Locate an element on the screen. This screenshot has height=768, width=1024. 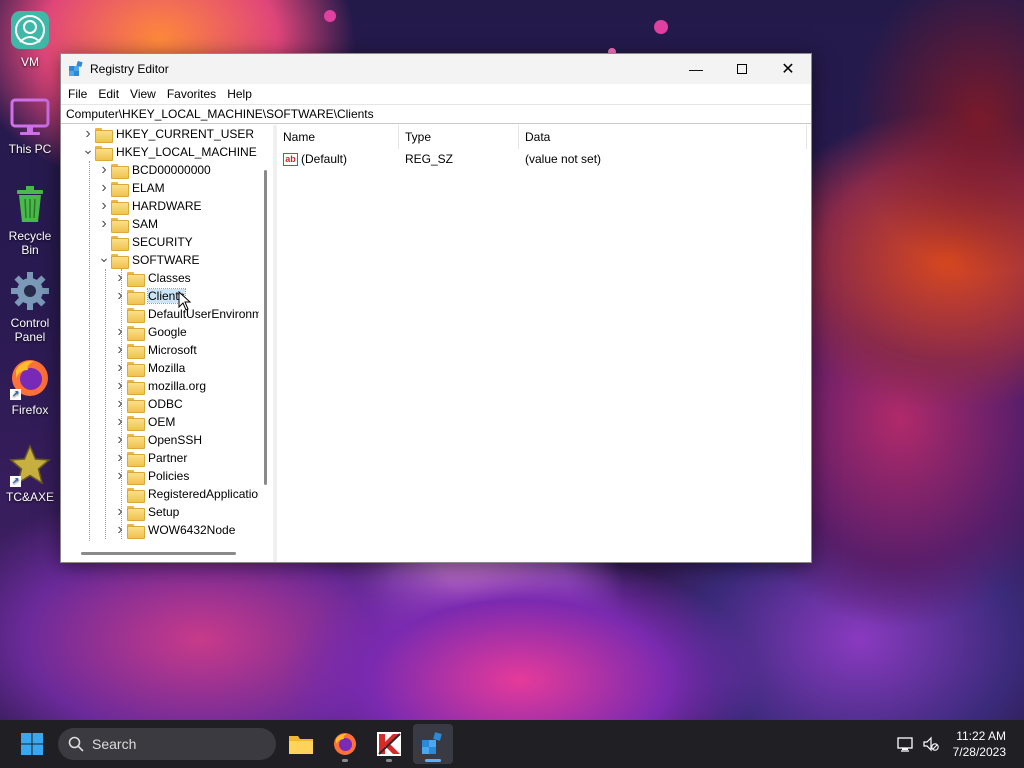
minimize-button: — is located at coordinates (696, 69).